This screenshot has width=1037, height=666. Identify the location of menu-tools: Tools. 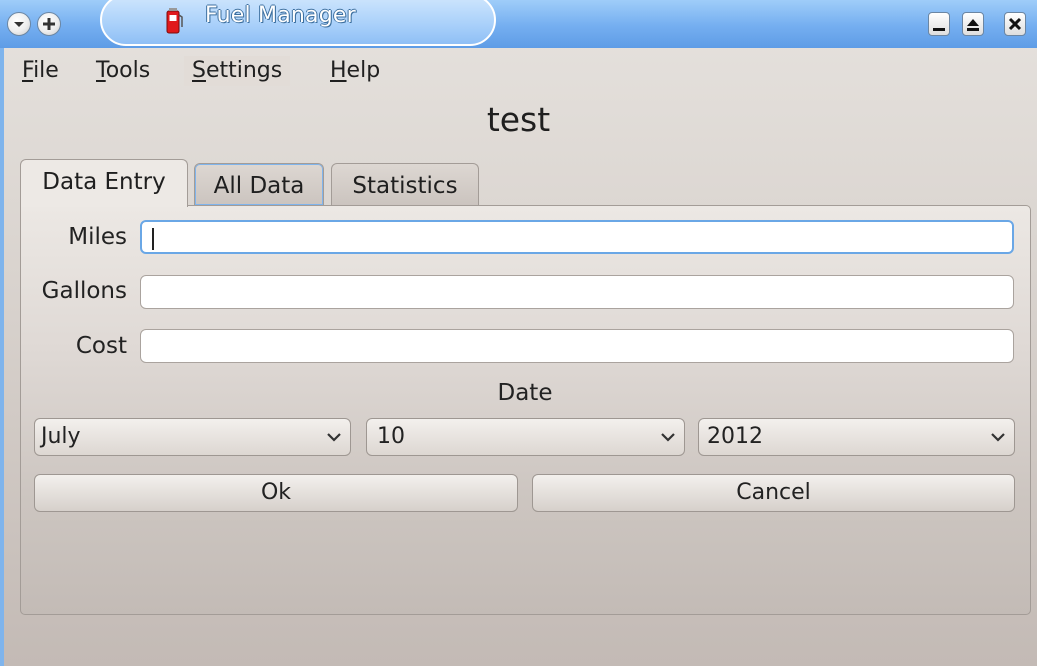
(123, 71).